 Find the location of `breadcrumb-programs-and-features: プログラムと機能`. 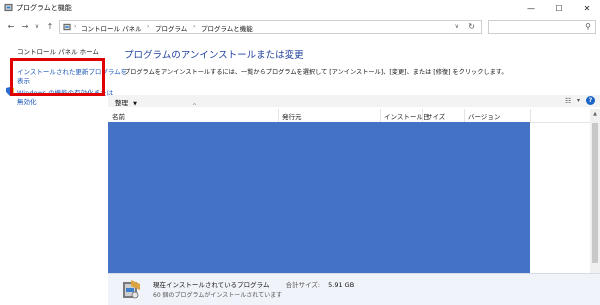

breadcrumb-programs-and-features: プログラムと機能 is located at coordinates (227, 28).